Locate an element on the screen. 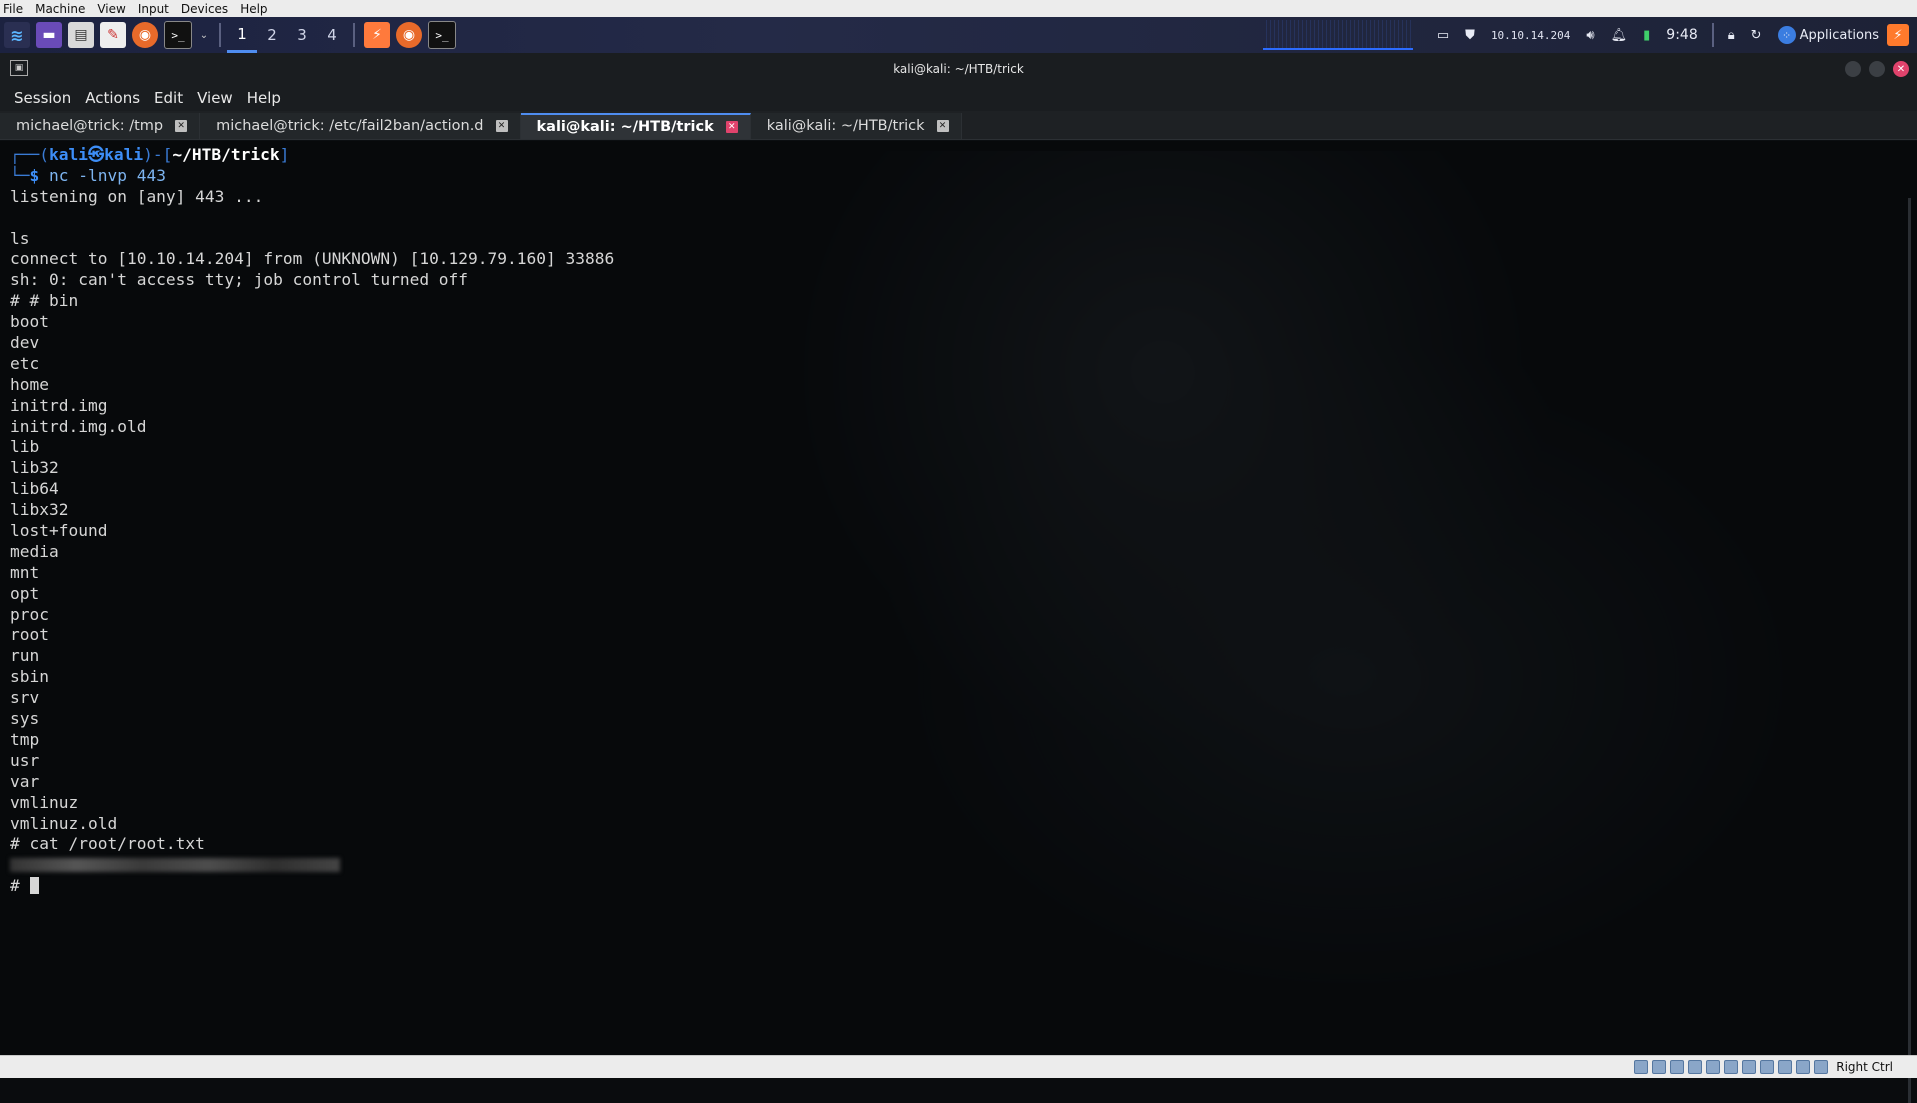 The height and width of the screenshot is (1103, 1917). host-menu-devices: Devices is located at coordinates (204, 9).